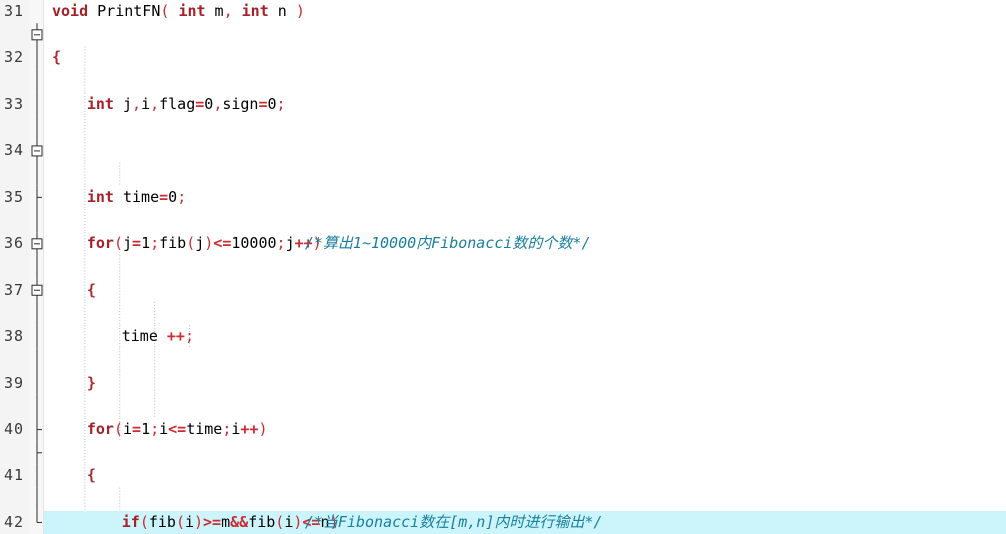 The image size is (1006, 534). Describe the element at coordinates (14, 243) in the screenshot. I see `line-number: 36` at that location.